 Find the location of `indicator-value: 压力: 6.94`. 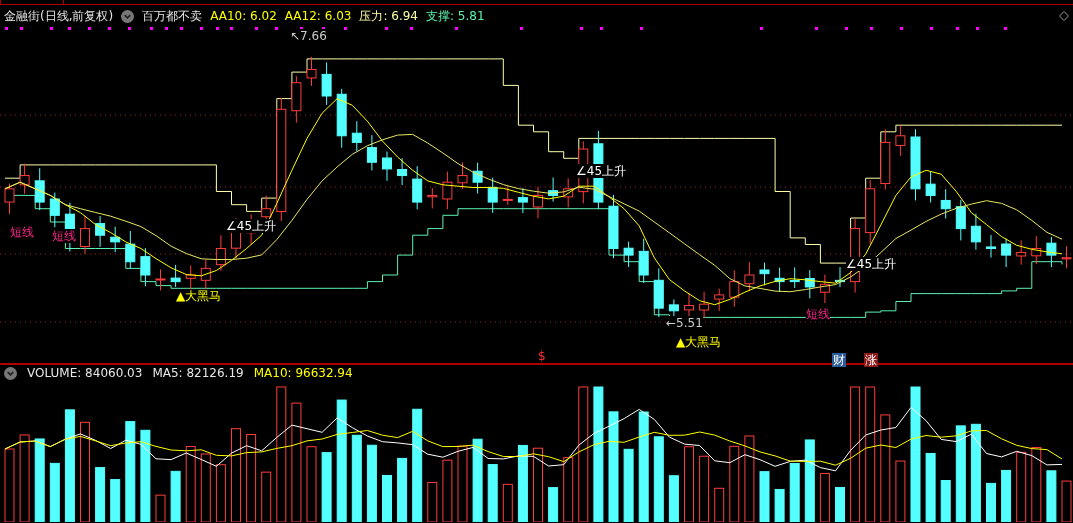

indicator-value: 压力: 6.94 is located at coordinates (388, 16).